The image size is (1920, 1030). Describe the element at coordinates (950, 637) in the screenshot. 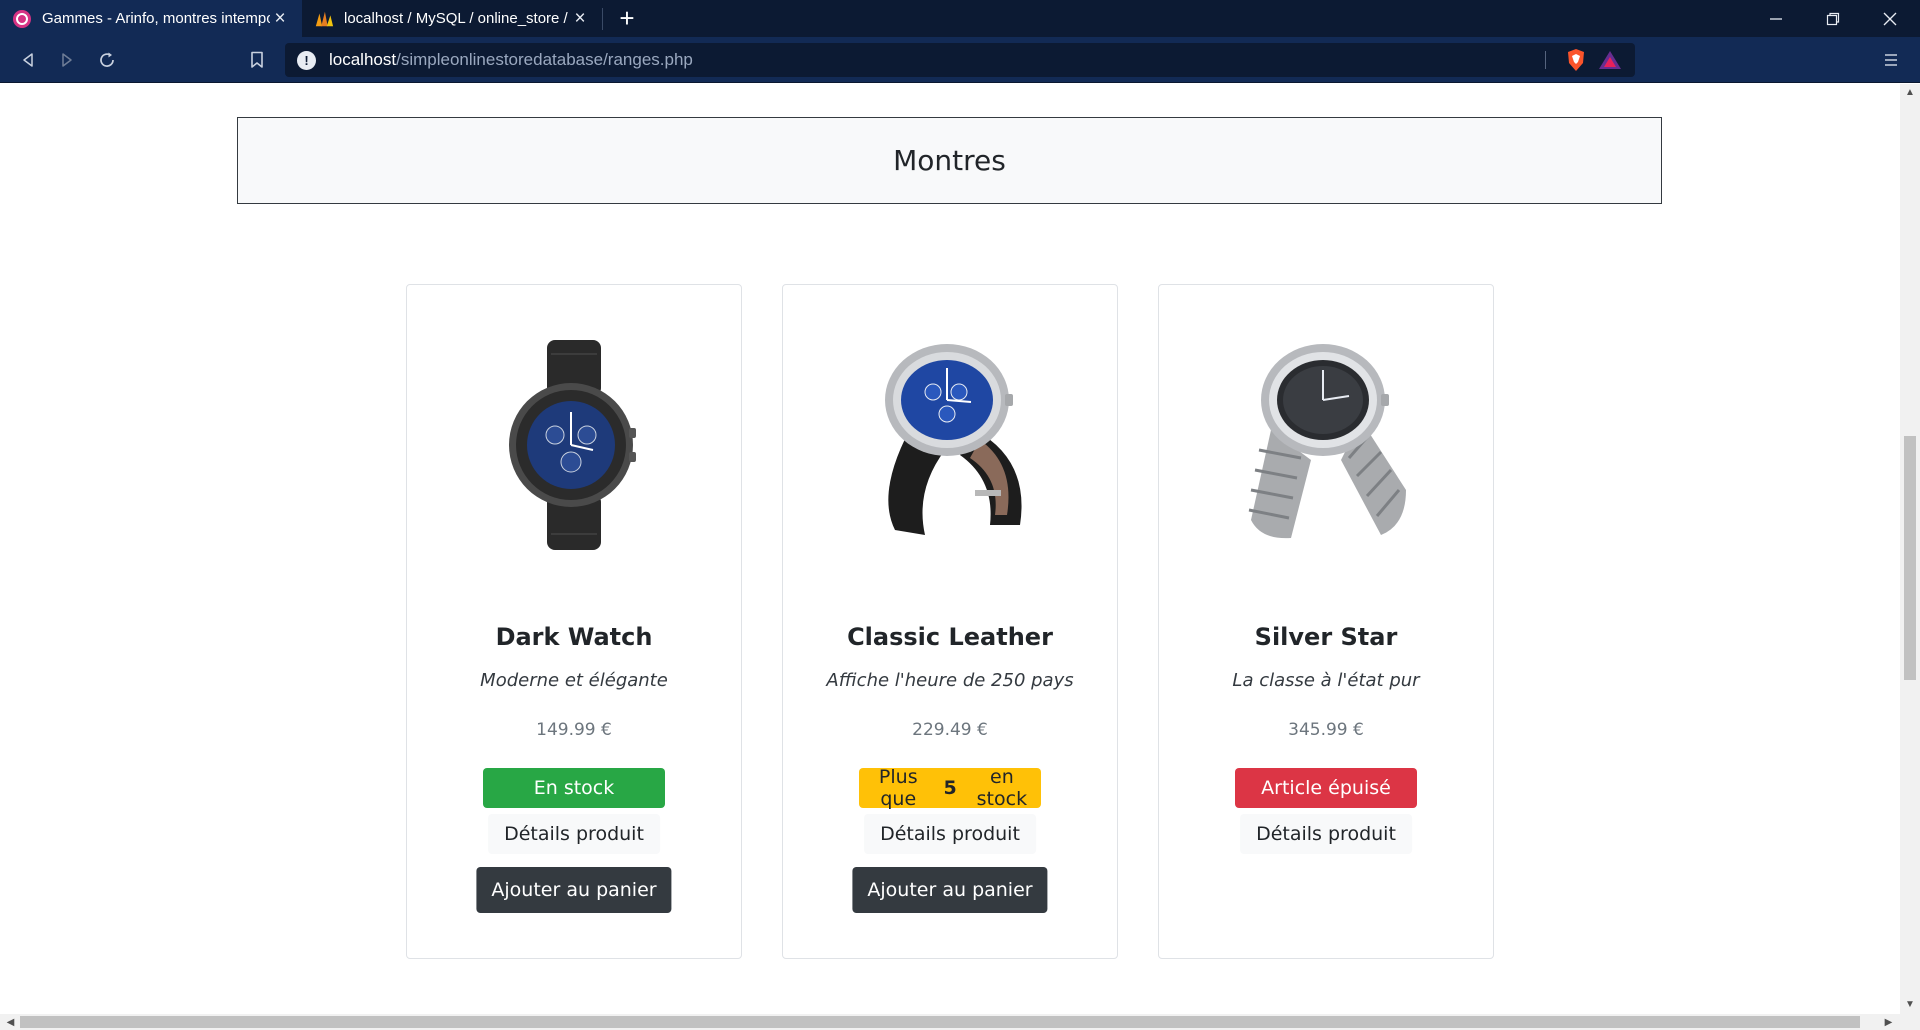

I see `product-name: Classic Leather` at that location.